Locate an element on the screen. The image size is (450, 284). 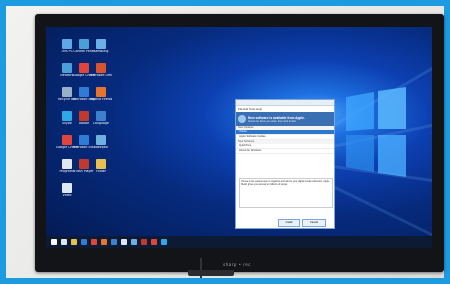
desktop-icon: Notepad is located at coordinates (101, 142).